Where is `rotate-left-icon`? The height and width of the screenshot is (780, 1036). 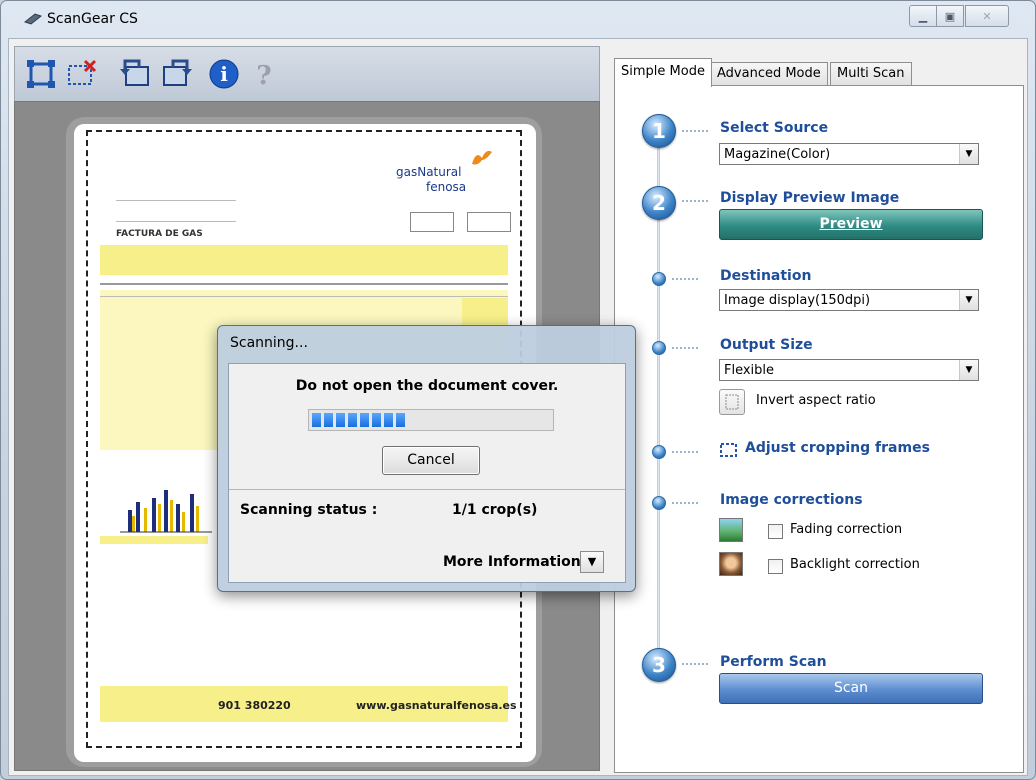 rotate-left-icon is located at coordinates (134, 72).